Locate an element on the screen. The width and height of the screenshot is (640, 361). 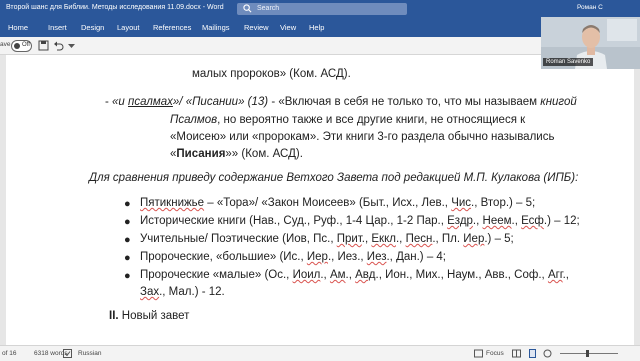
autosave-toggle: Off is located at coordinates (21, 46).